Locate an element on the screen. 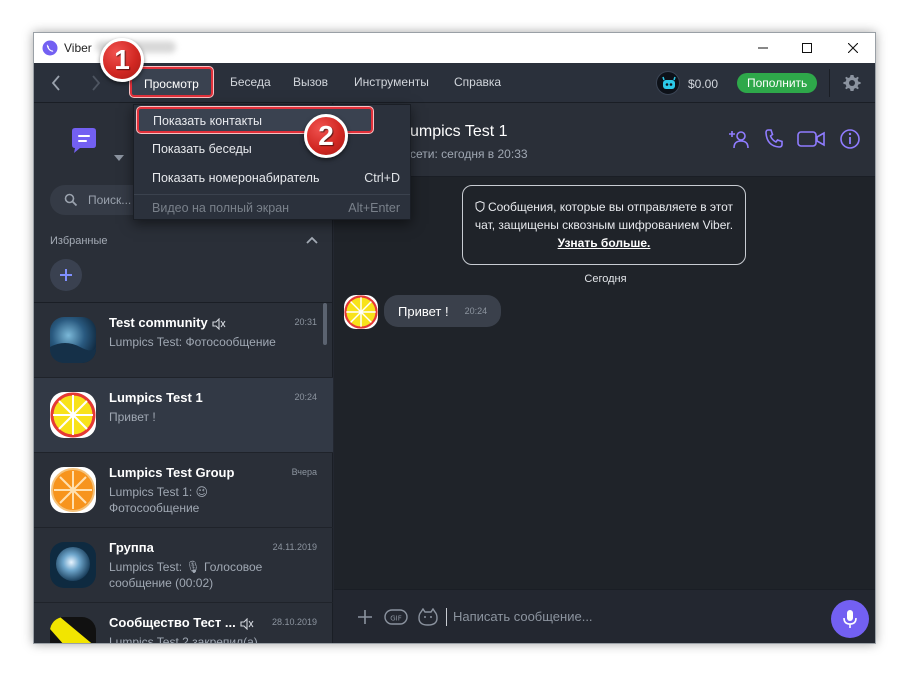 This screenshot has height=676, width=908. video-call-icon is located at coordinates (811, 139).